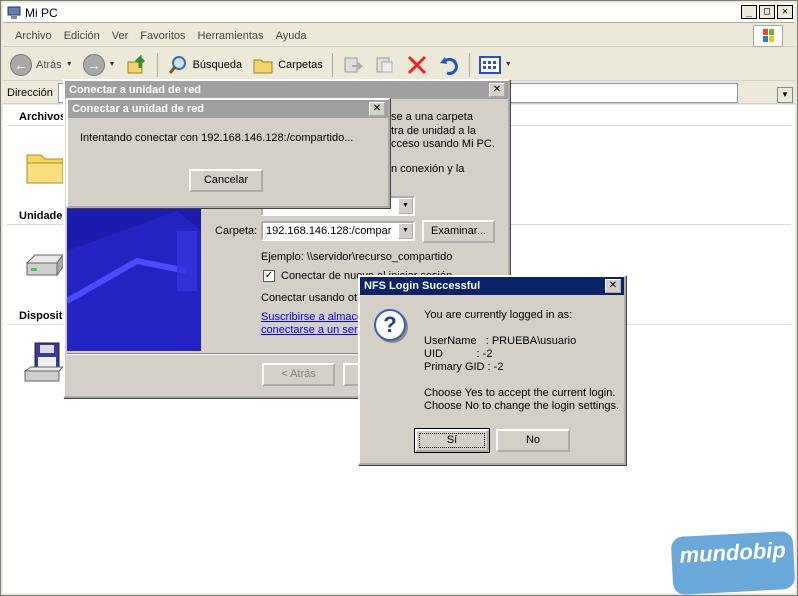  I want to click on folders-label: Carpetas, so click(300, 64).